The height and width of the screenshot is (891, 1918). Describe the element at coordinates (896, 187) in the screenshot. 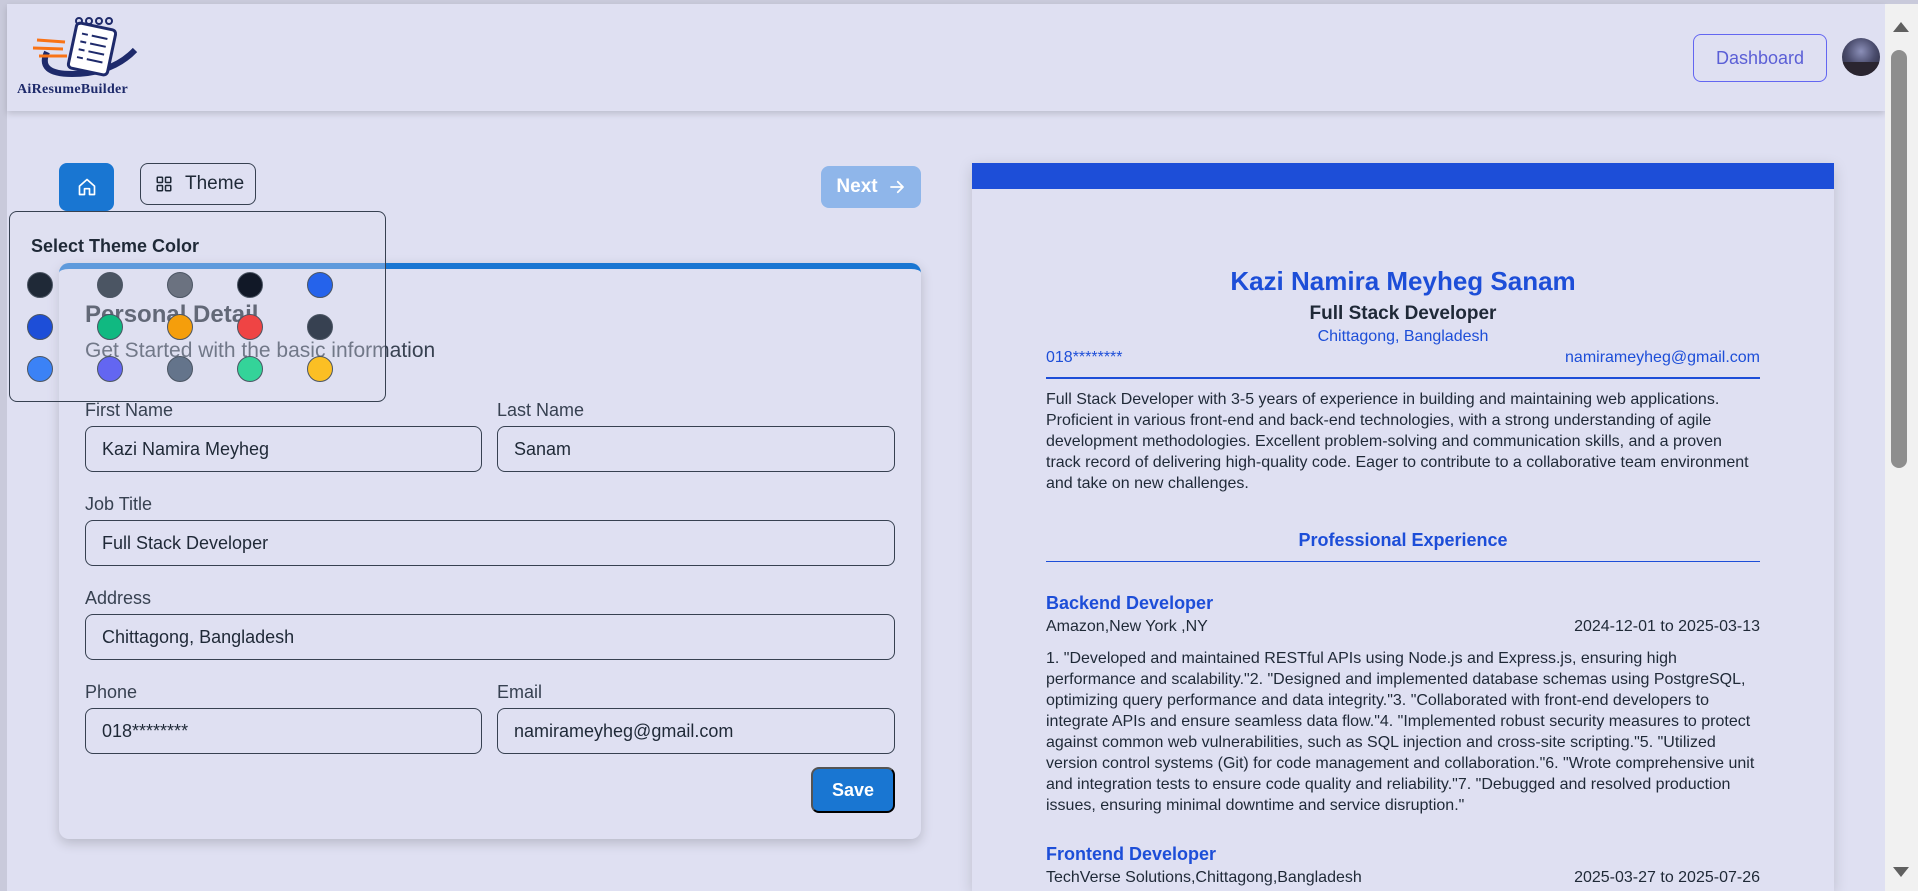

I see `arrow-right-icon` at that location.